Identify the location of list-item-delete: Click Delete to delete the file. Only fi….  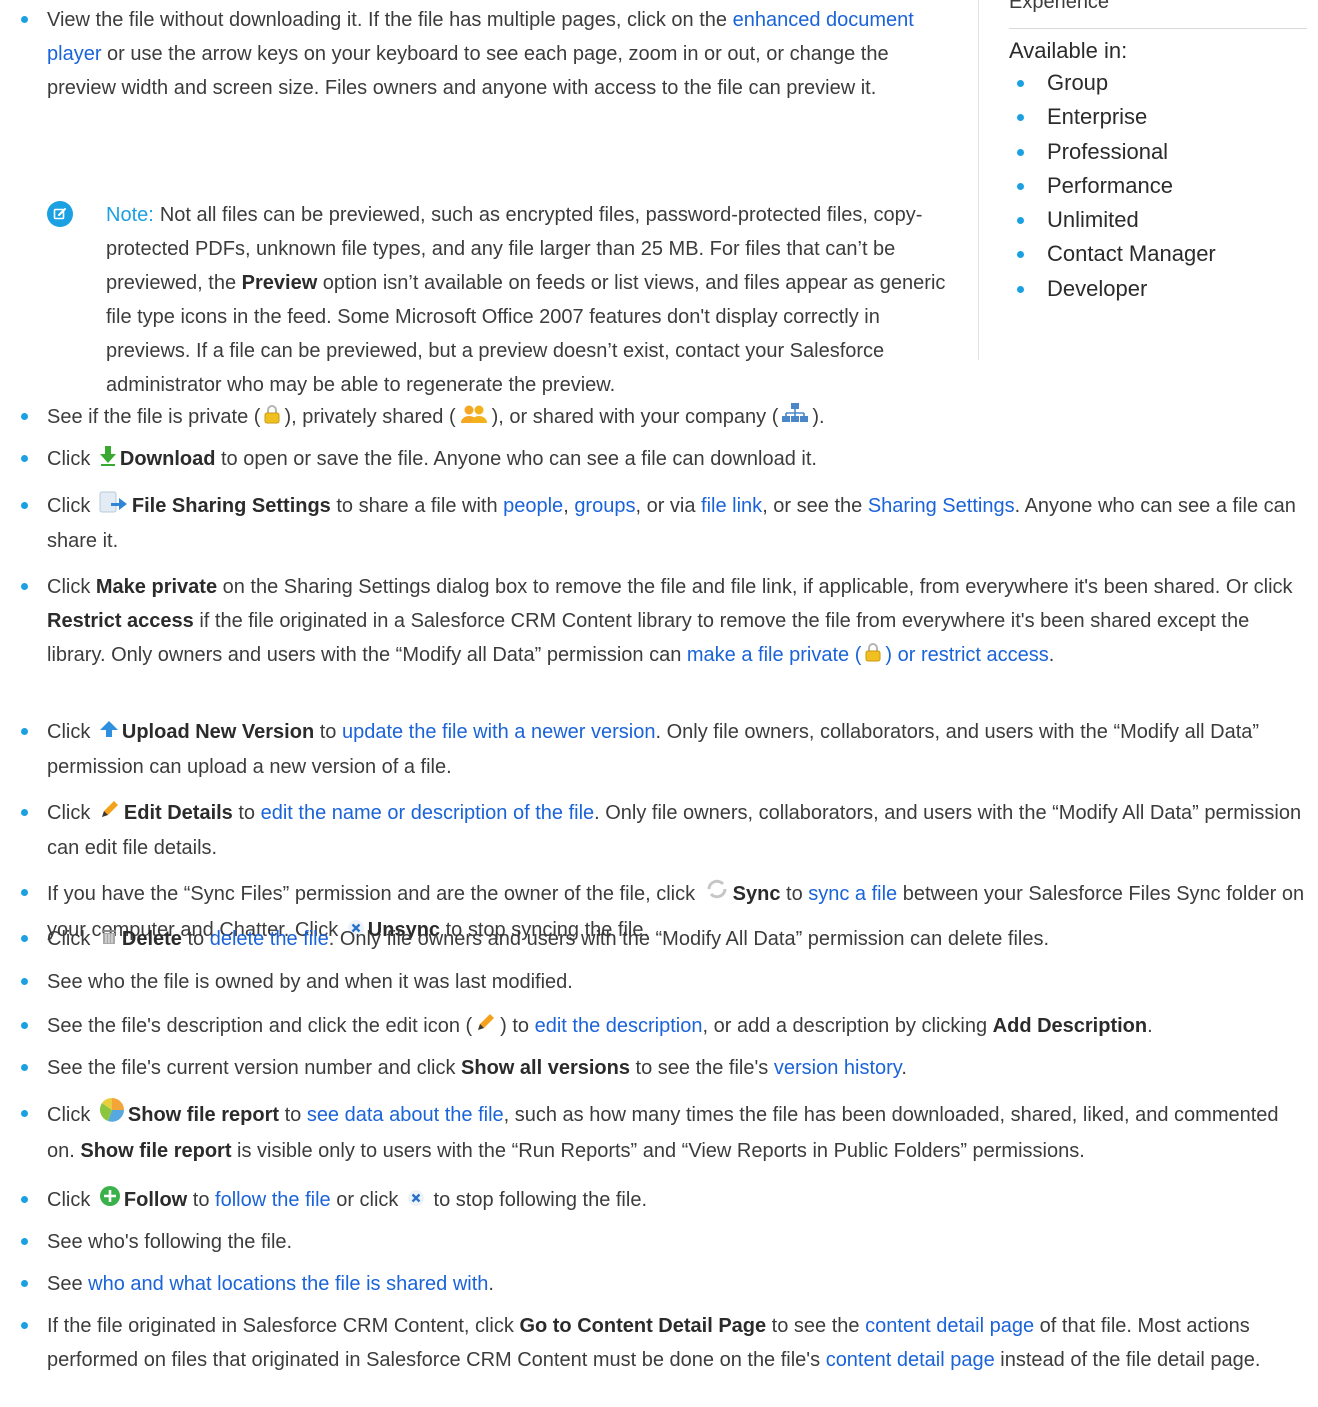
(535, 939).